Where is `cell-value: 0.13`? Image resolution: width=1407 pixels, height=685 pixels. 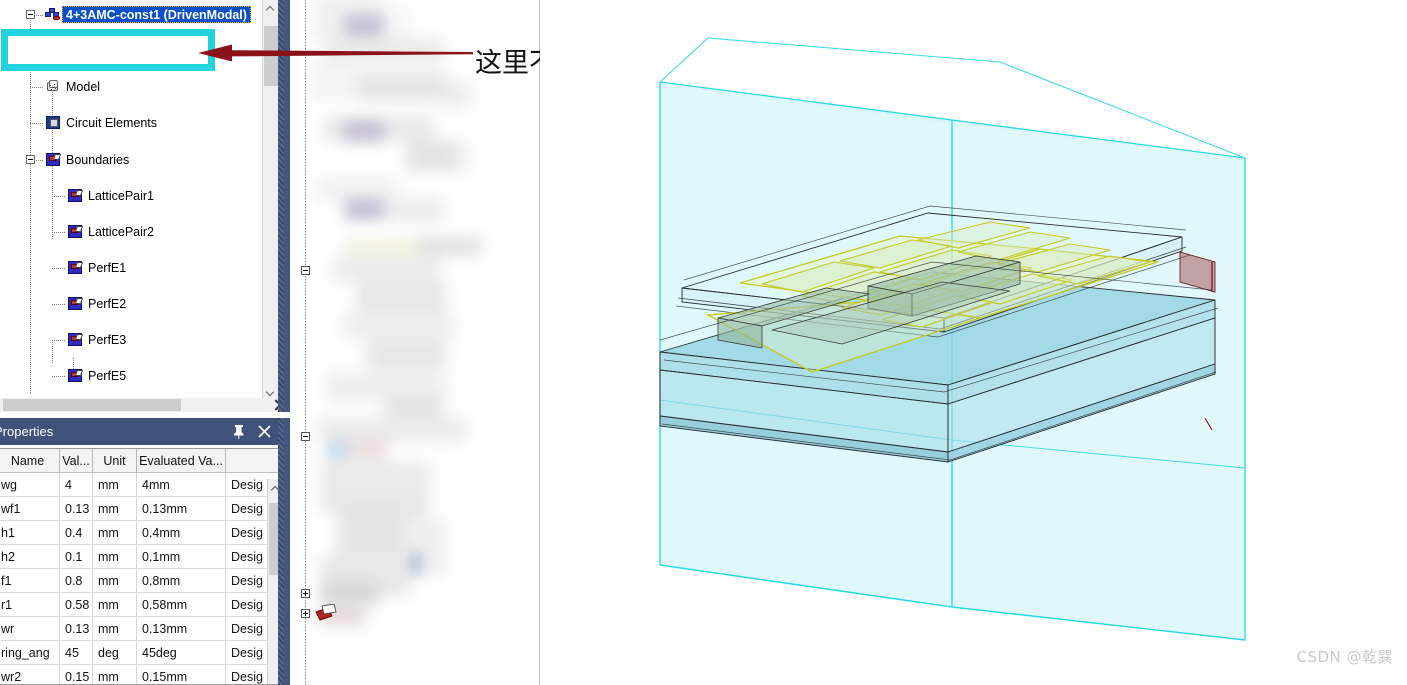 cell-value: 0.13 is located at coordinates (76, 509).